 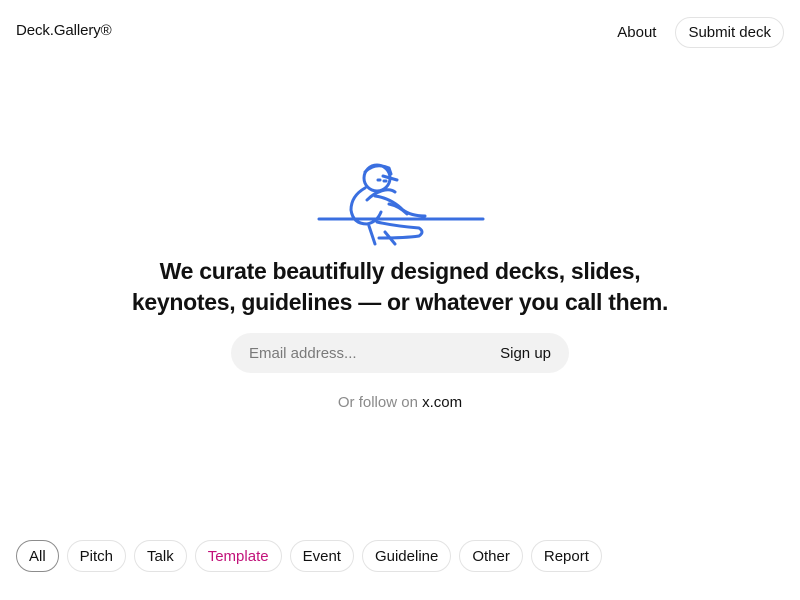 I want to click on filter-report: Report, so click(x=566, y=556).